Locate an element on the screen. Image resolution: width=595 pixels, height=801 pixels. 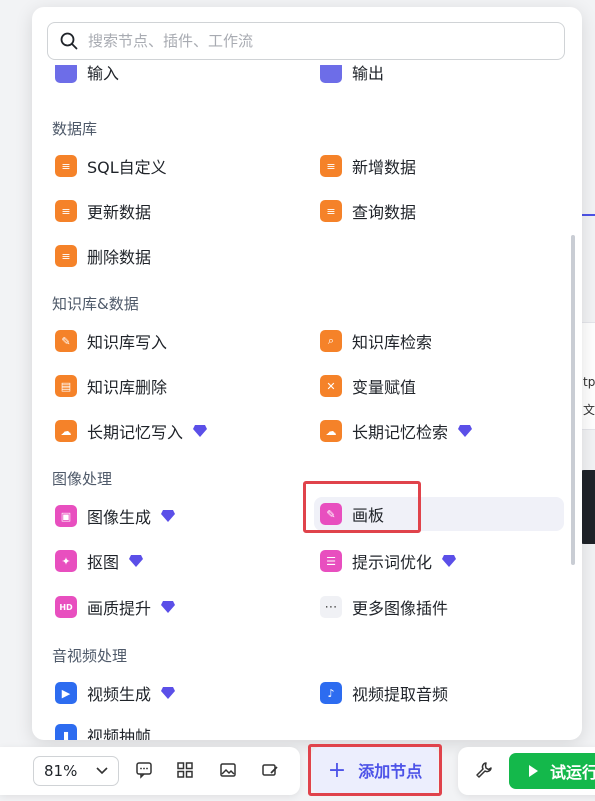
memory-write-icon: ☁ is located at coordinates (66, 431).